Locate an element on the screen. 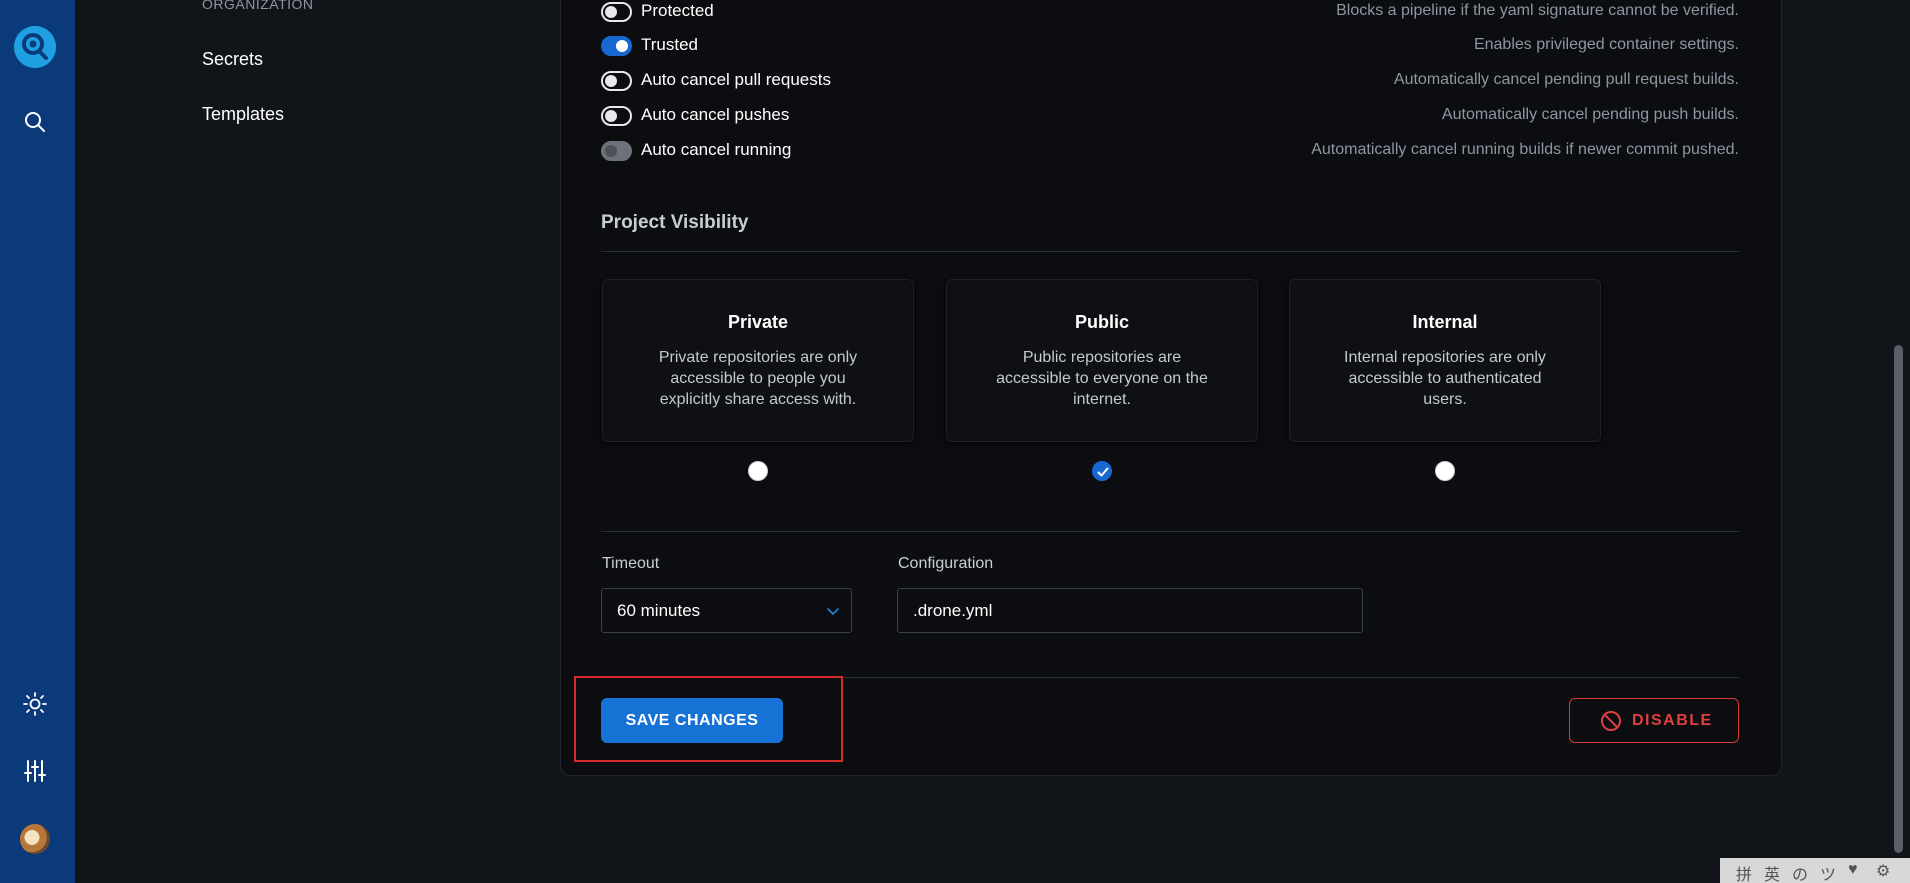 This screenshot has height=883, width=1910. ime-toolbar: 拼 英 の ツ ♥ ⚙ is located at coordinates (1815, 870).